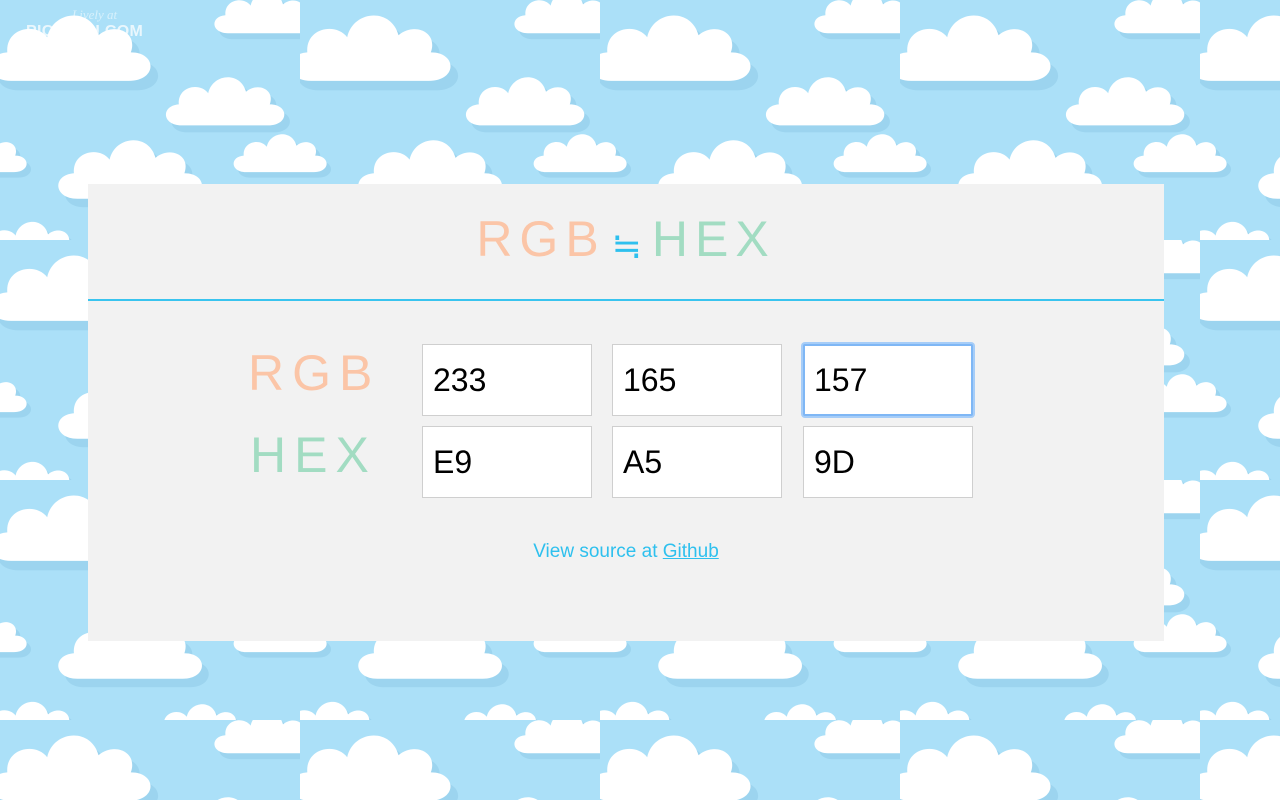  I want to click on hex-red-input, so click(507, 462).